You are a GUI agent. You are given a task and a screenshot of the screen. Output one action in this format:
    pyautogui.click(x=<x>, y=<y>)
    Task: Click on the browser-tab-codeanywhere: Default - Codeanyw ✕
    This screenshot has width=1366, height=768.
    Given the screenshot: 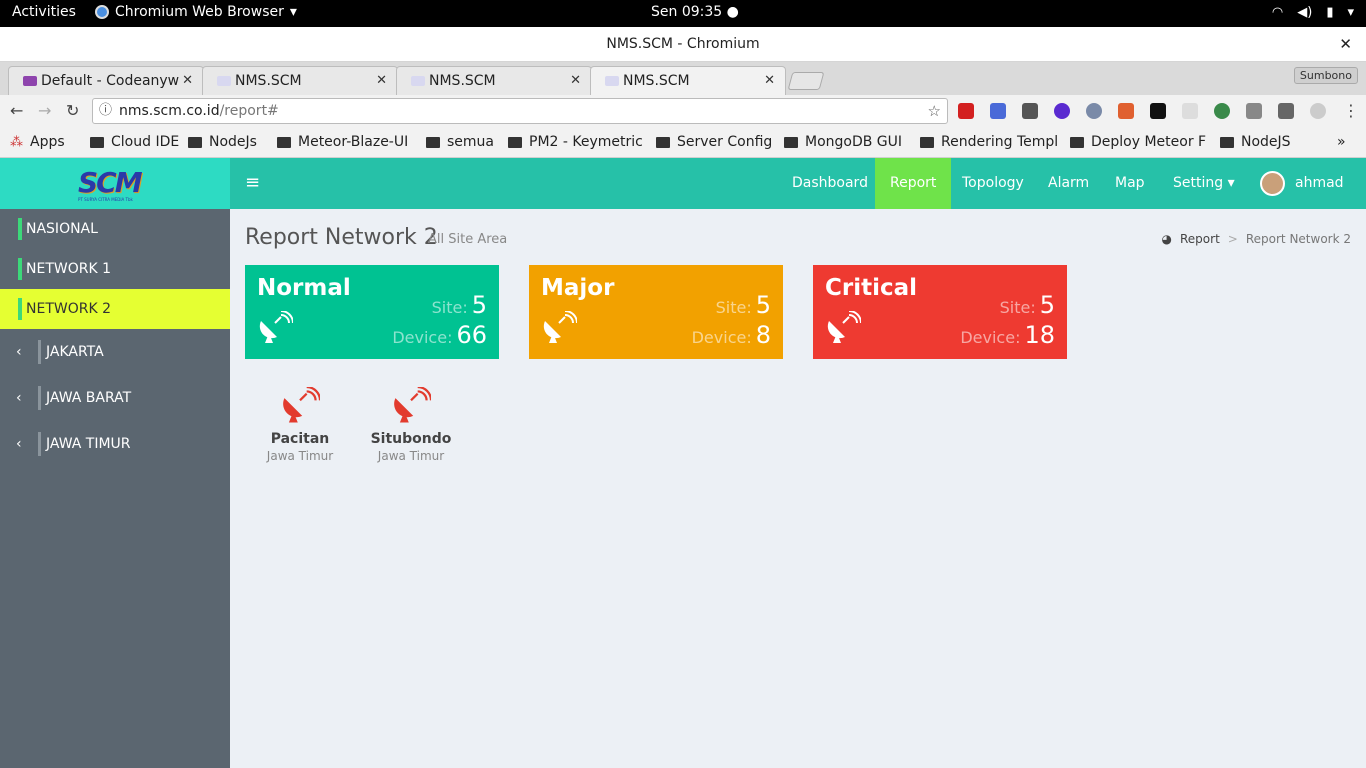 What is the action you would take?
    pyautogui.click(x=106, y=80)
    